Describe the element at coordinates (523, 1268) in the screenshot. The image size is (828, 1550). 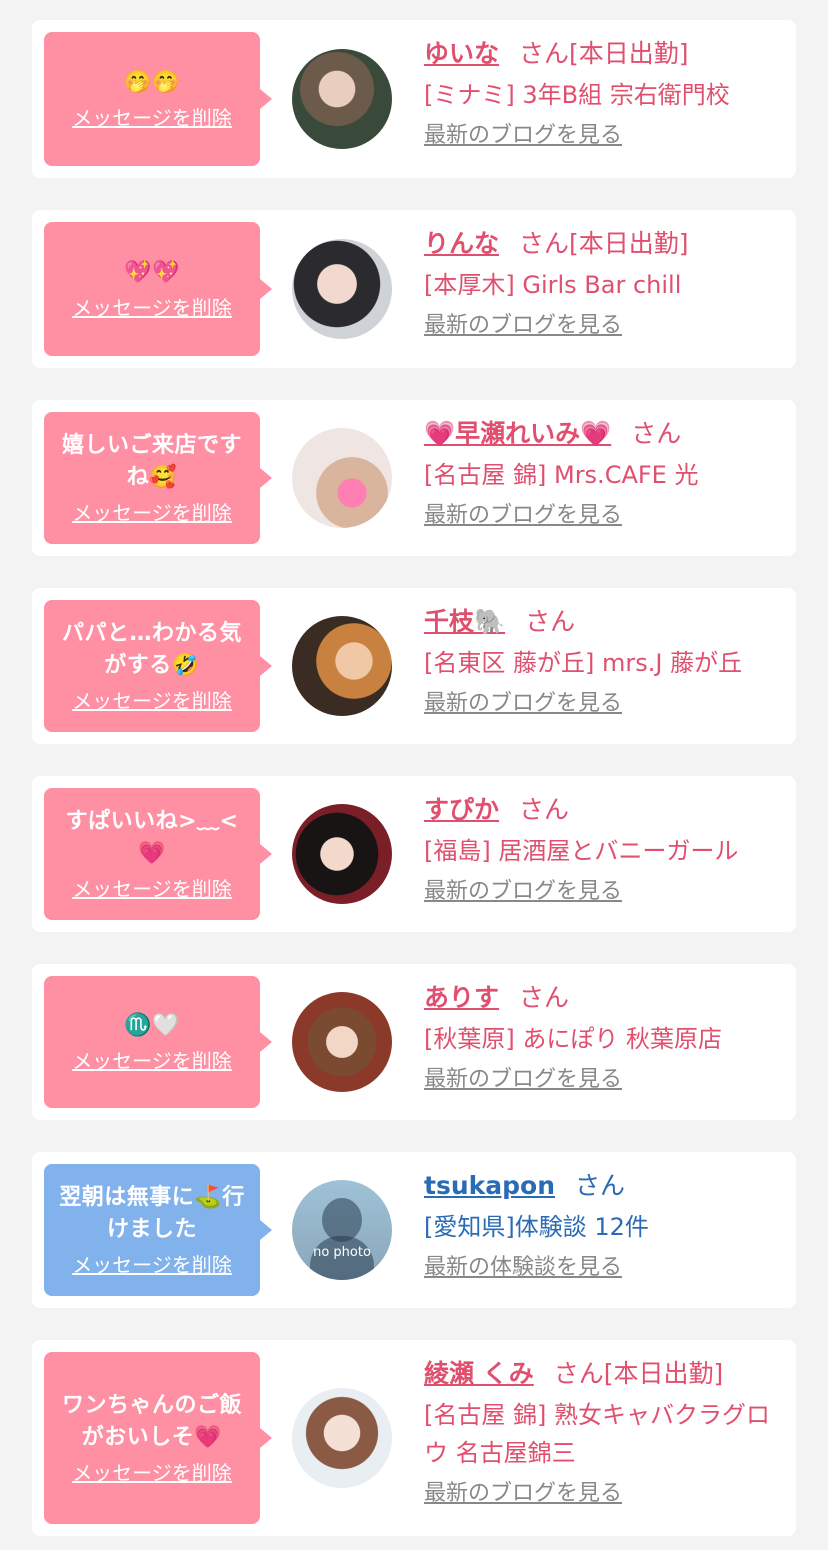
I see `latest-post-link: 最新の体験談を見る` at that location.